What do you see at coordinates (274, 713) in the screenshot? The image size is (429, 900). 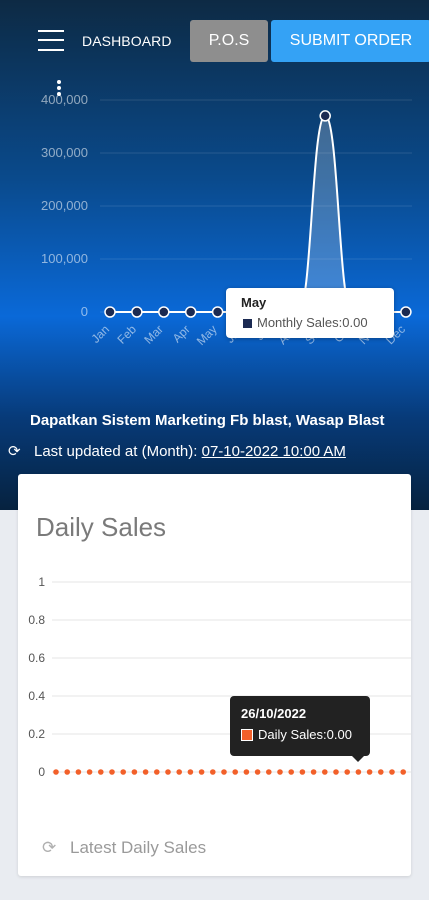 I see `tooltip-title: 26/10/2022` at bounding box center [274, 713].